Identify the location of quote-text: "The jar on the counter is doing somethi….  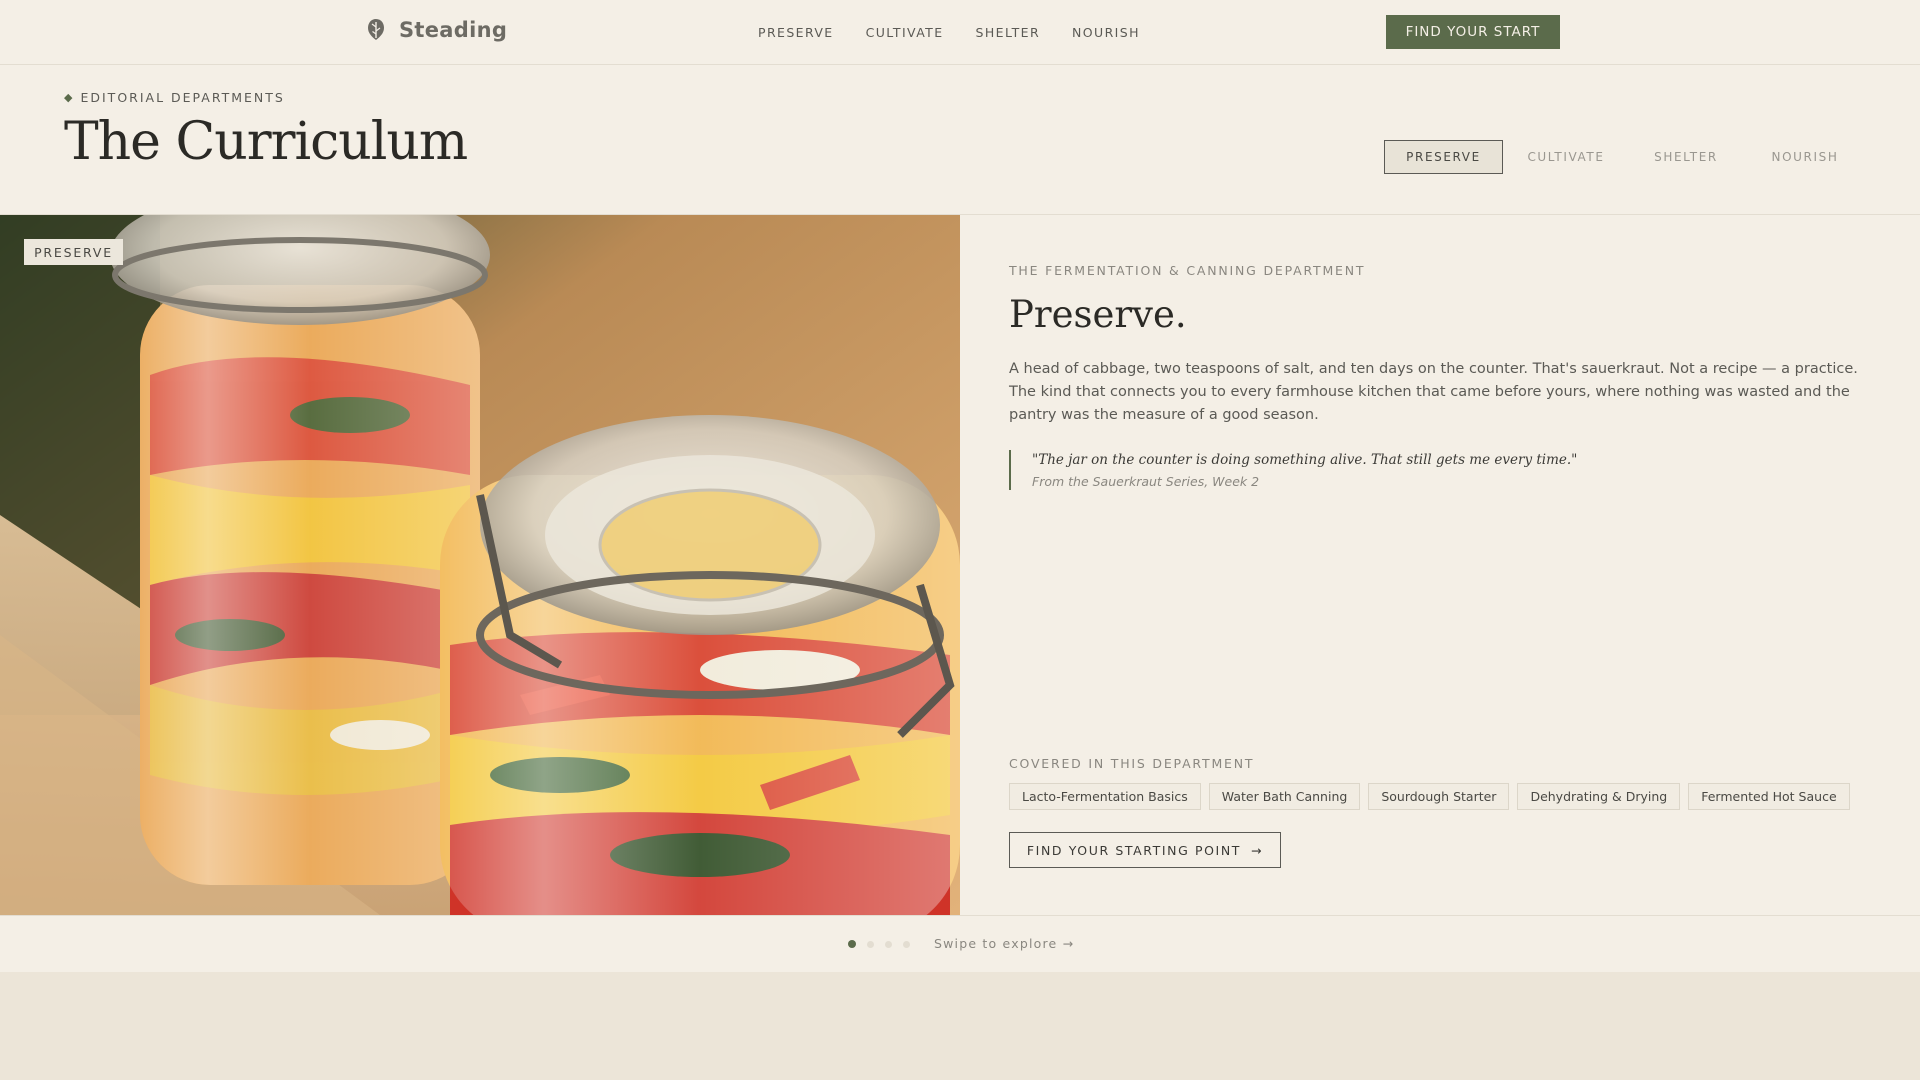
(1305, 460).